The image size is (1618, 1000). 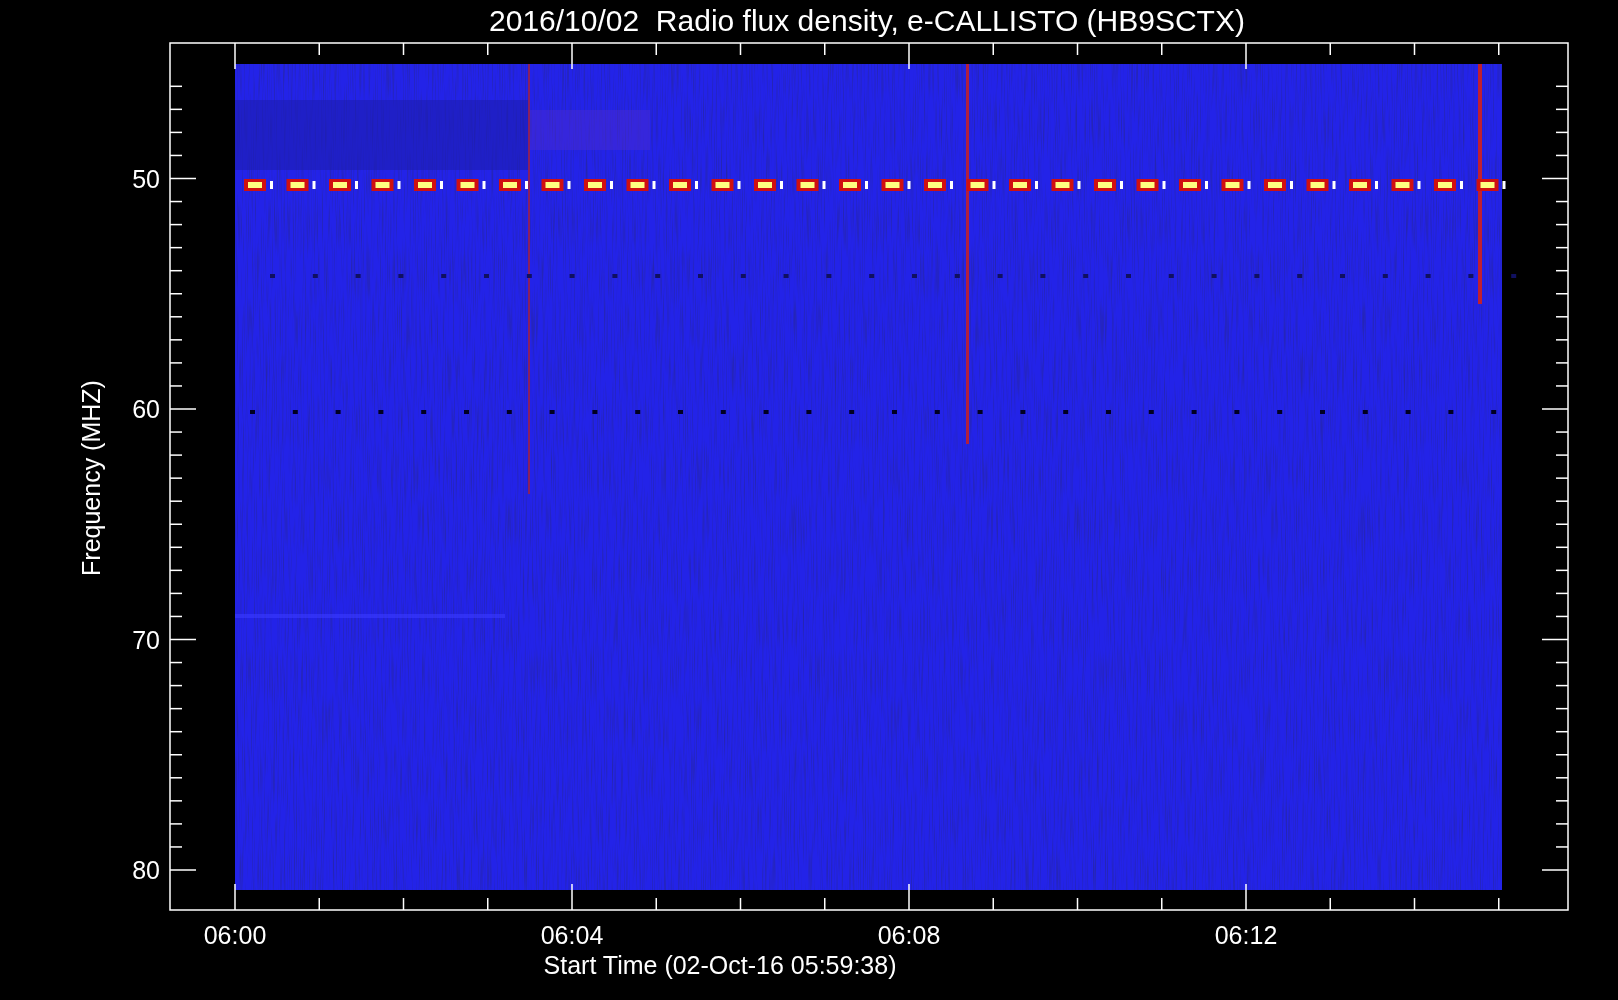 What do you see at coordinates (720, 965) in the screenshot?
I see `x-axis-label: Start Time (02-Oct-16 05:59:38)` at bounding box center [720, 965].